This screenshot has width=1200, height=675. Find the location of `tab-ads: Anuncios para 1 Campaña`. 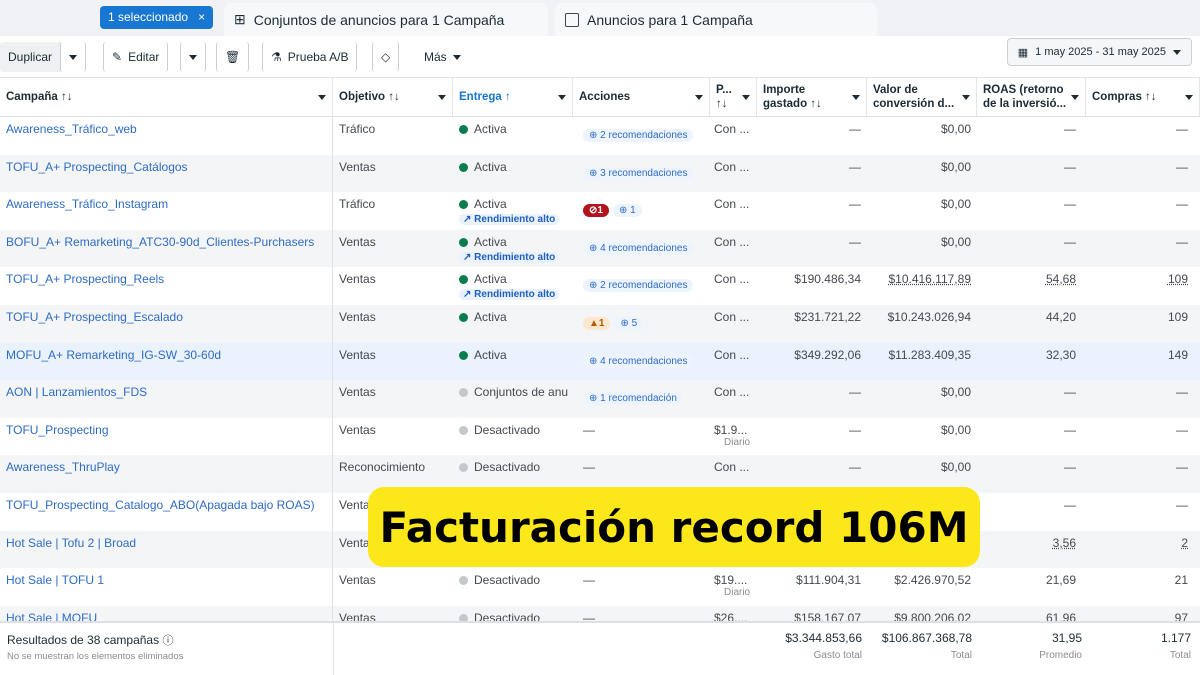

tab-ads: Anuncios para 1 Campaña is located at coordinates (716, 19).